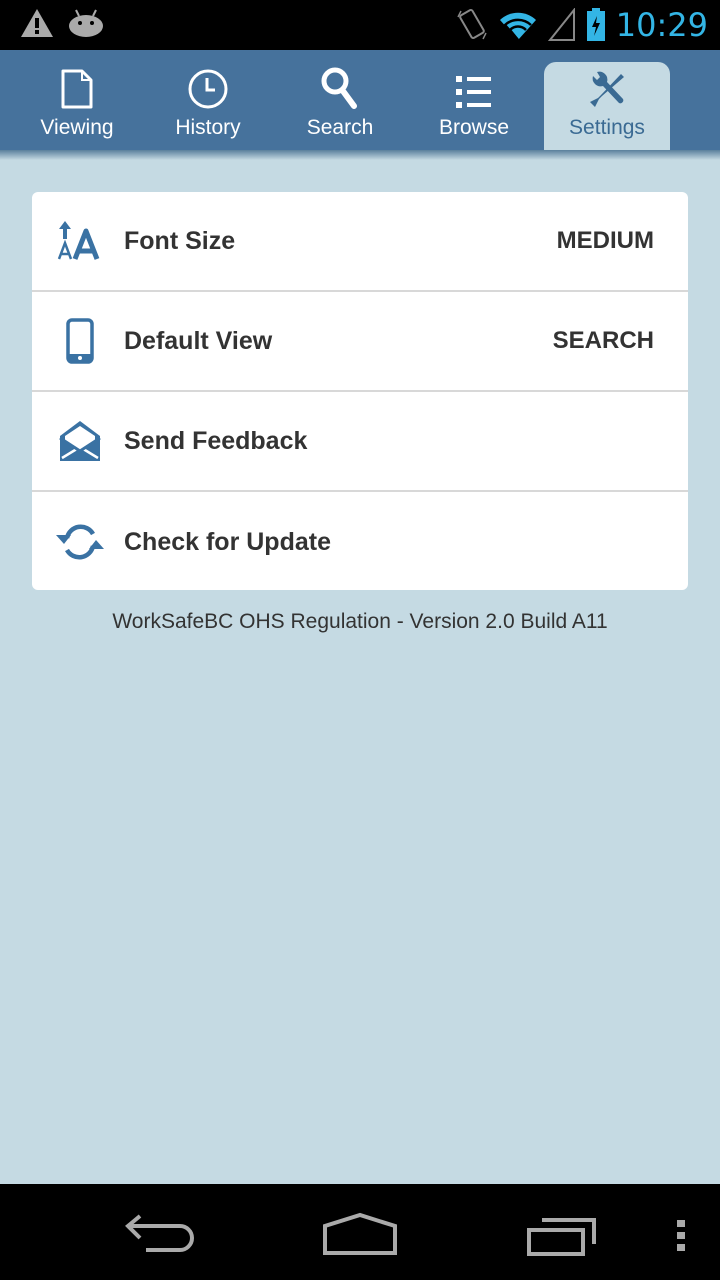 Image resolution: width=720 pixels, height=1280 pixels. What do you see at coordinates (603, 340) in the screenshot?
I see `setting-value: SEARCH` at bounding box center [603, 340].